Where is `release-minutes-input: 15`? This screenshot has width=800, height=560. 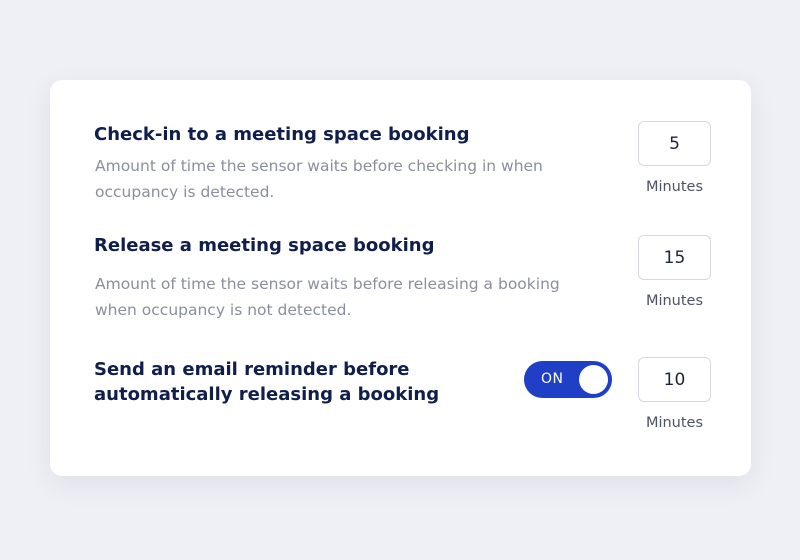
release-minutes-input: 15 is located at coordinates (674, 257).